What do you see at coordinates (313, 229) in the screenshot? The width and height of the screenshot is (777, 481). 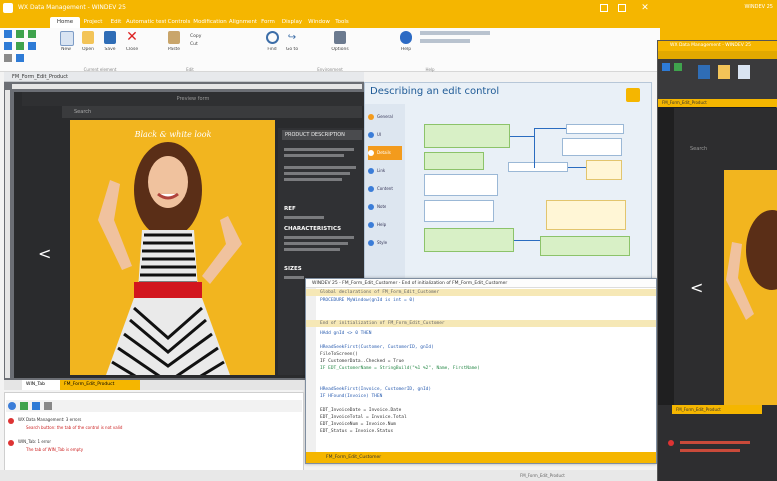 I see `section-characteristics: CHARACTERISTICS` at bounding box center [313, 229].